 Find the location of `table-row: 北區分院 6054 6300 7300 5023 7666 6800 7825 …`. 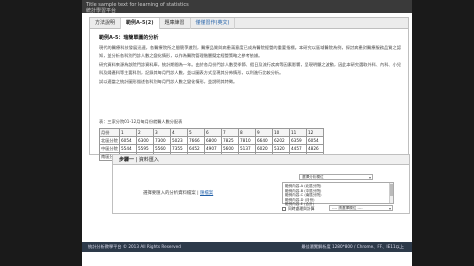

table-row: 北區分院 6054 6300 7300 5023 7666 6800 7825 … is located at coordinates (211, 140).